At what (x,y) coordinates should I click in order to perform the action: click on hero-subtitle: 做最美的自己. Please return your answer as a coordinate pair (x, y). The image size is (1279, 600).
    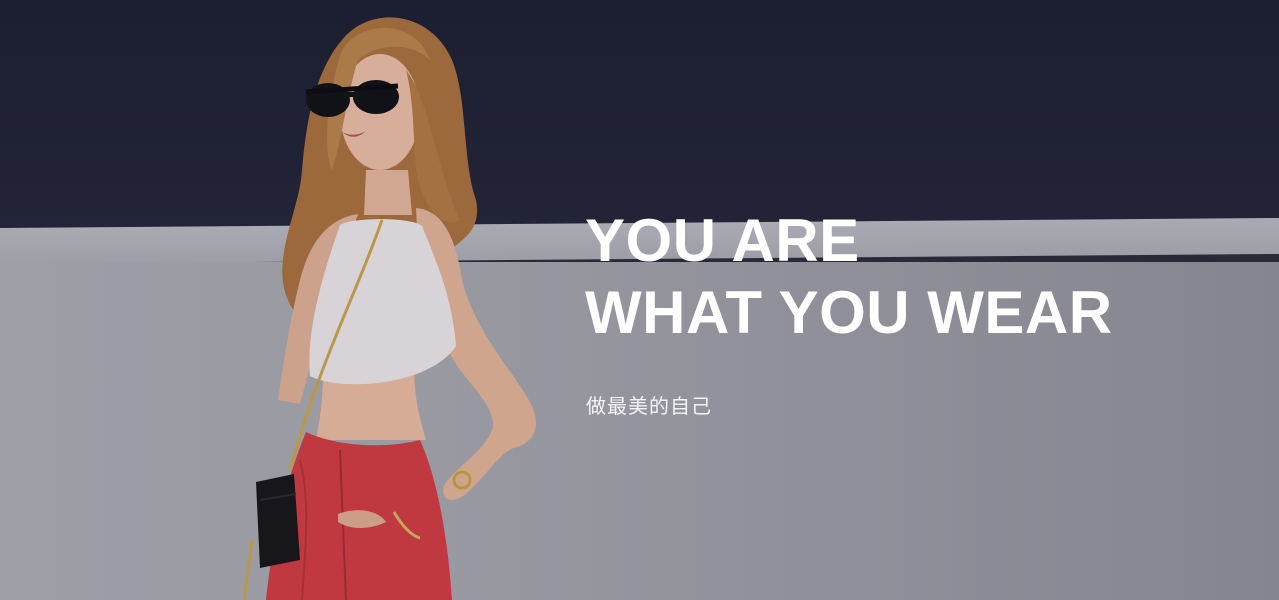
    Looking at the image, I should click on (649, 406).